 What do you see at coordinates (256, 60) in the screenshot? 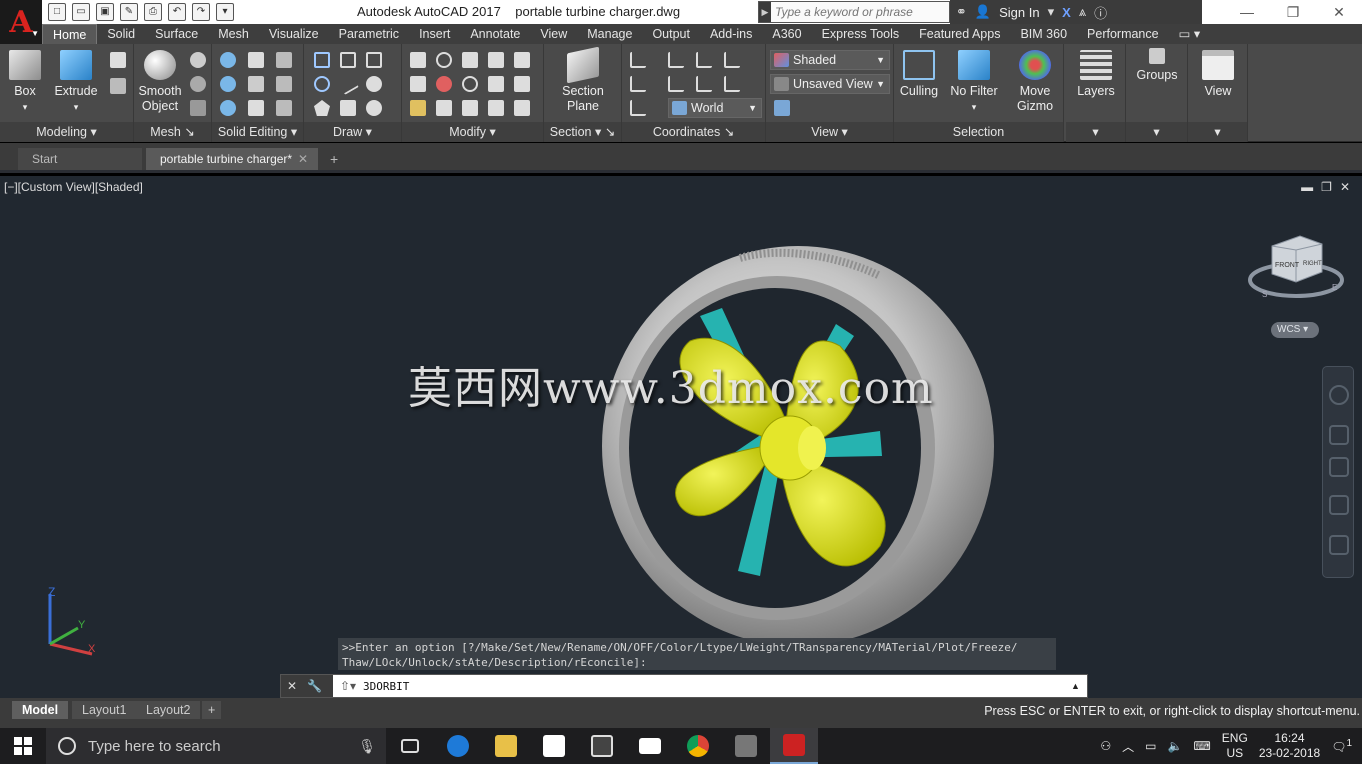
I see `extract-edges-icon` at bounding box center [256, 60].